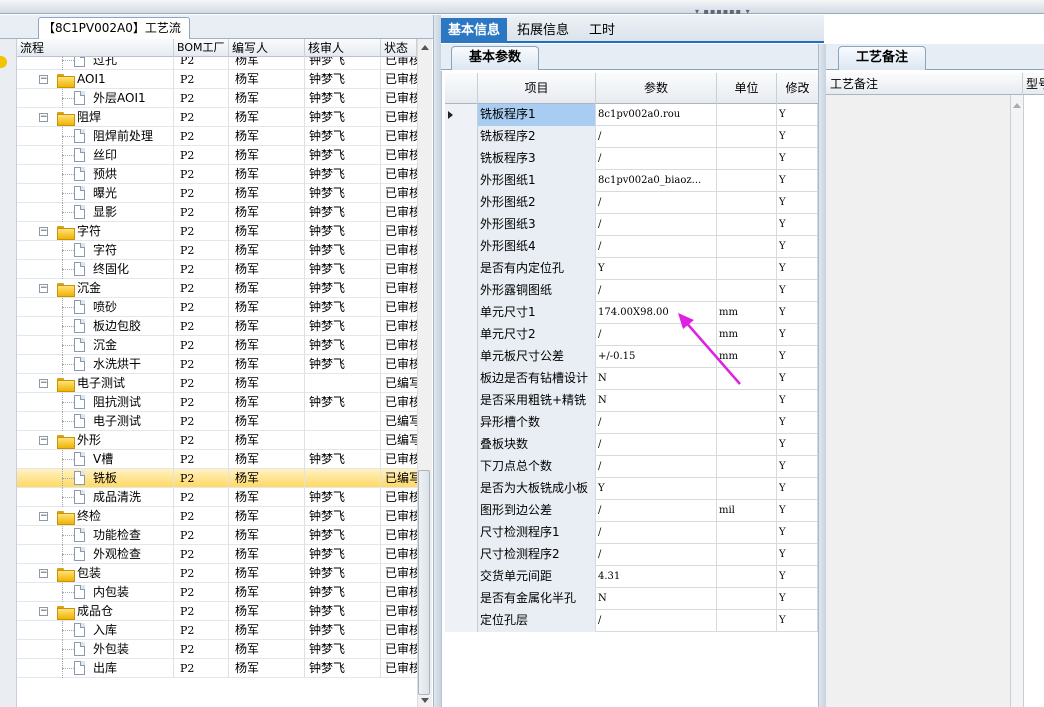 Image resolution: width=1044 pixels, height=707 pixels. I want to click on param-row: 是否为大板铣成小板 Y Y, so click(631, 489).